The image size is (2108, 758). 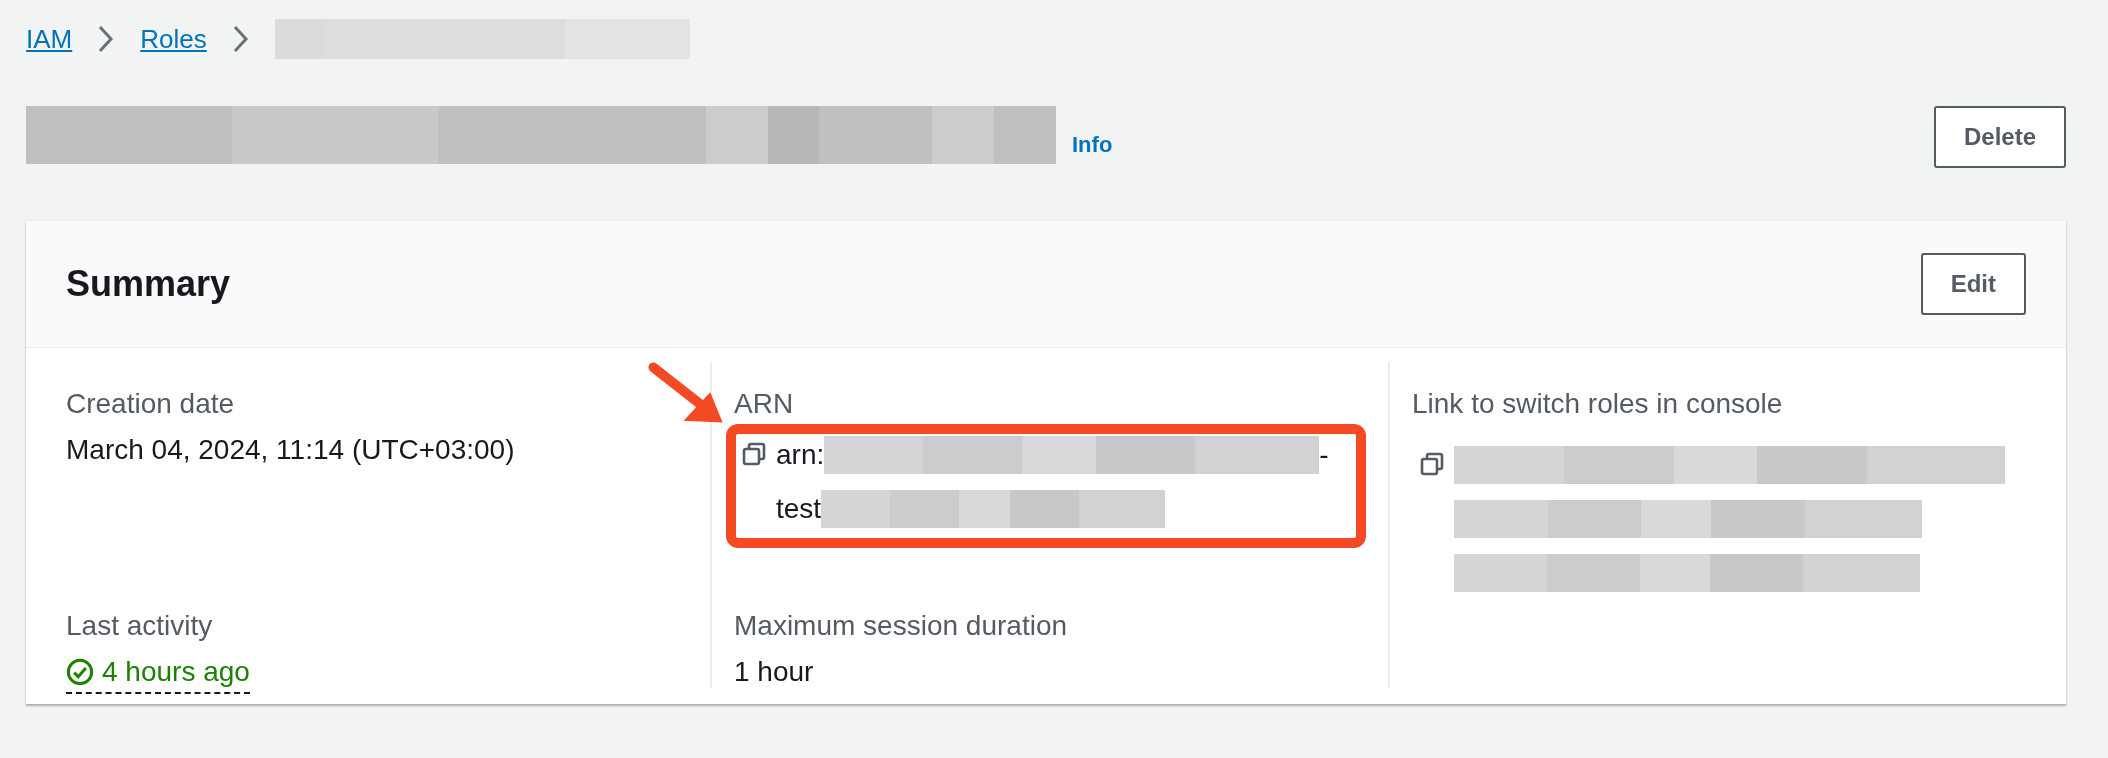 I want to click on field-label: ARN, so click(x=764, y=404).